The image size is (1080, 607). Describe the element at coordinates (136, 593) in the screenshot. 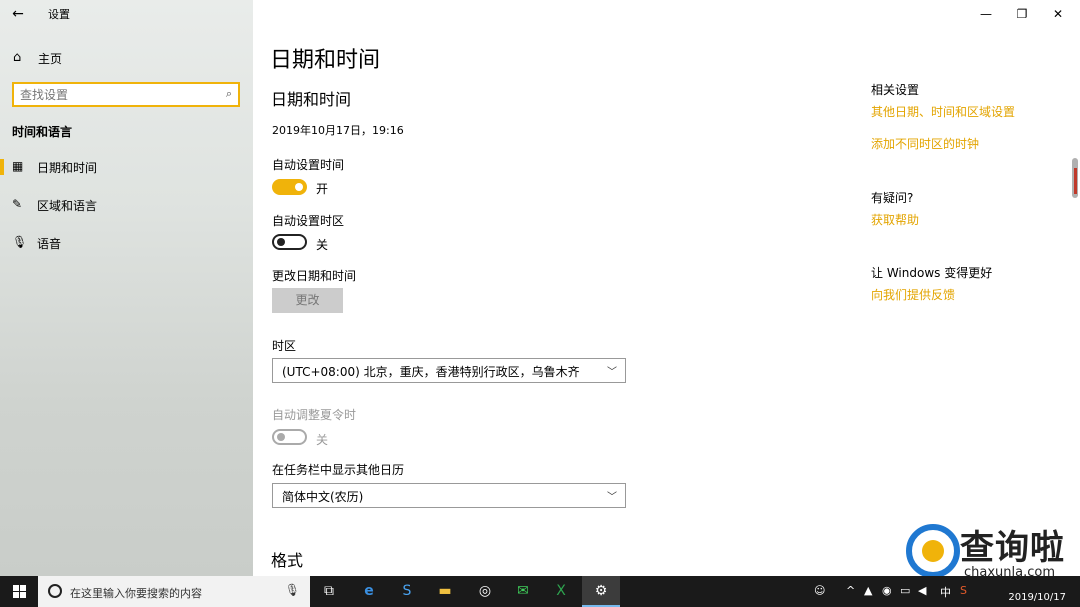

I see `taskbar-search-placeholder: 在这里输入你要搜索的内容` at that location.